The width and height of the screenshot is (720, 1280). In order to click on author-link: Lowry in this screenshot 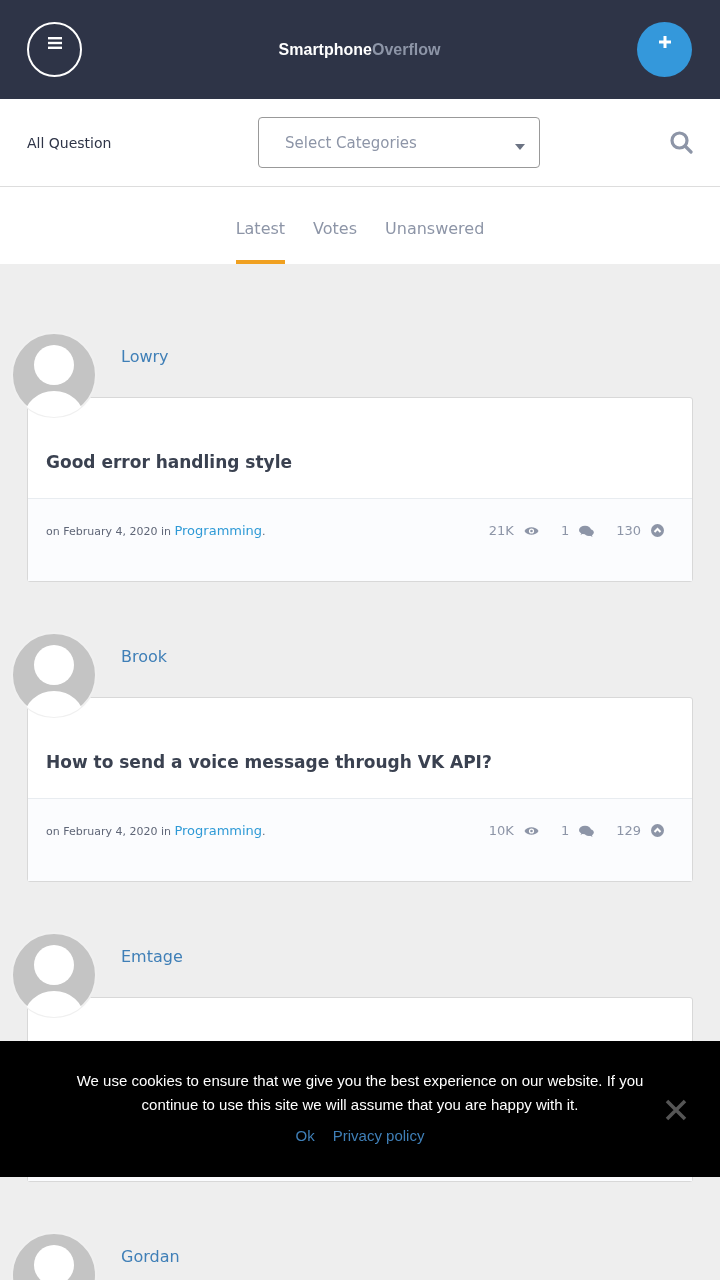, I will do `click(145, 356)`.